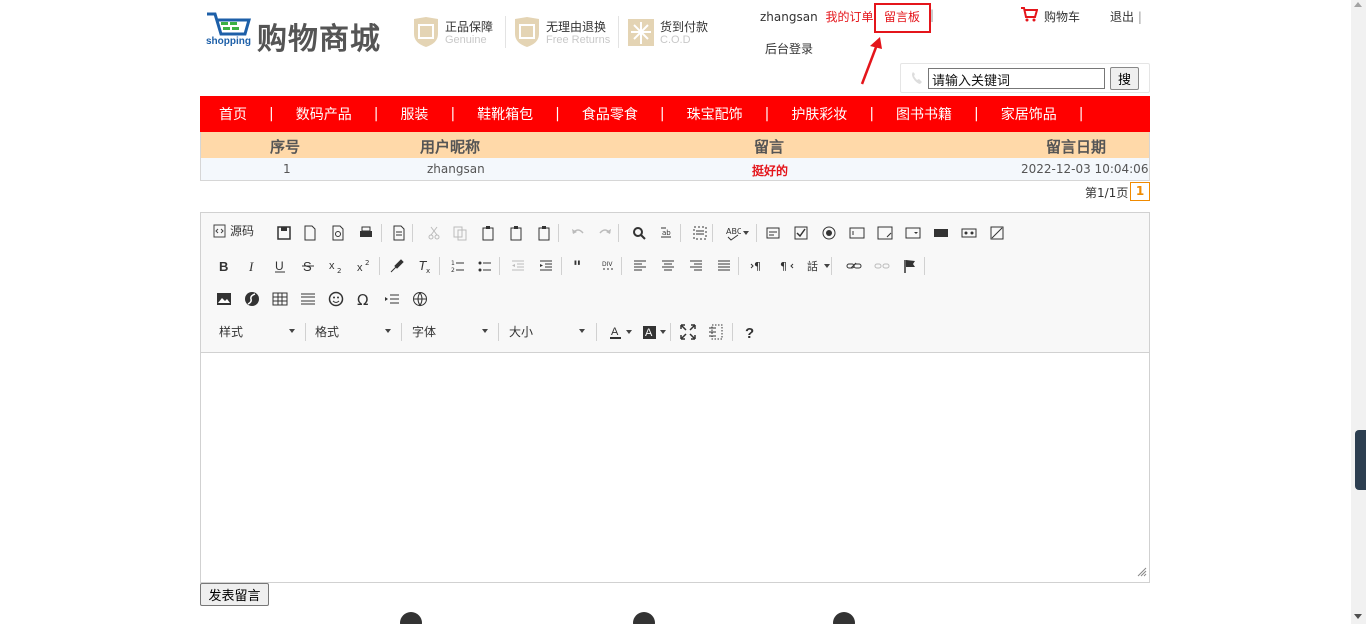 The height and width of the screenshot is (624, 1366). What do you see at coordinates (252, 266) in the screenshot?
I see `italic-icon: I` at bounding box center [252, 266].